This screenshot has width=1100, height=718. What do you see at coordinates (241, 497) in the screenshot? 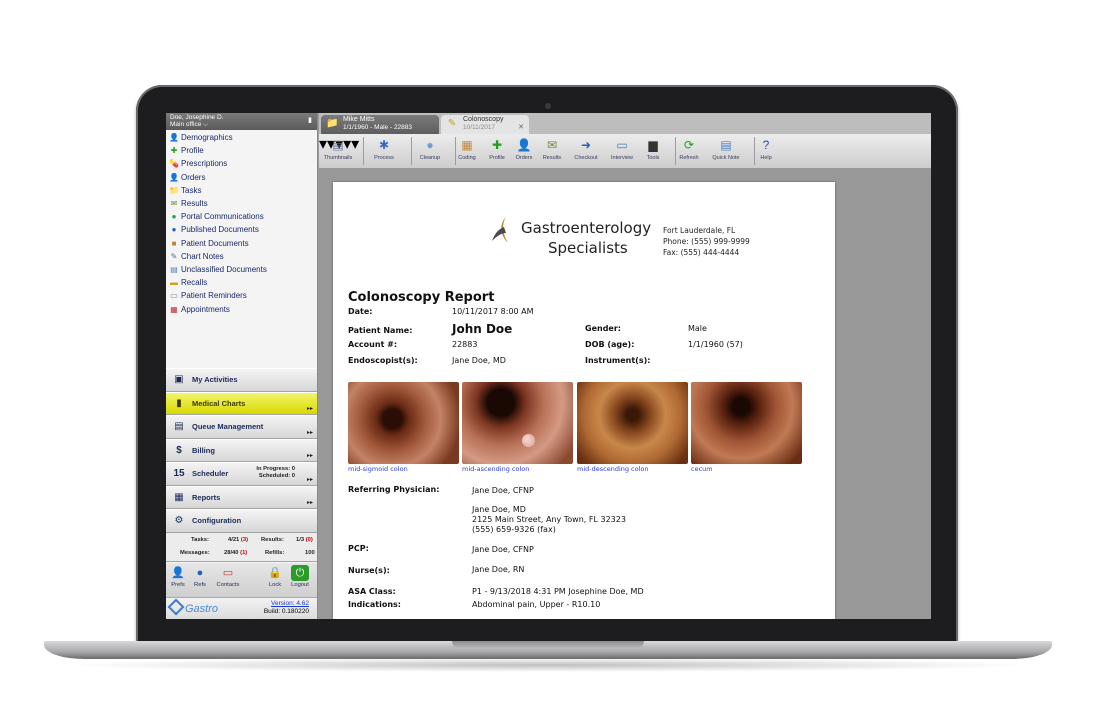
I see `module-reports: ▦ Reports ▸▸` at bounding box center [241, 497].